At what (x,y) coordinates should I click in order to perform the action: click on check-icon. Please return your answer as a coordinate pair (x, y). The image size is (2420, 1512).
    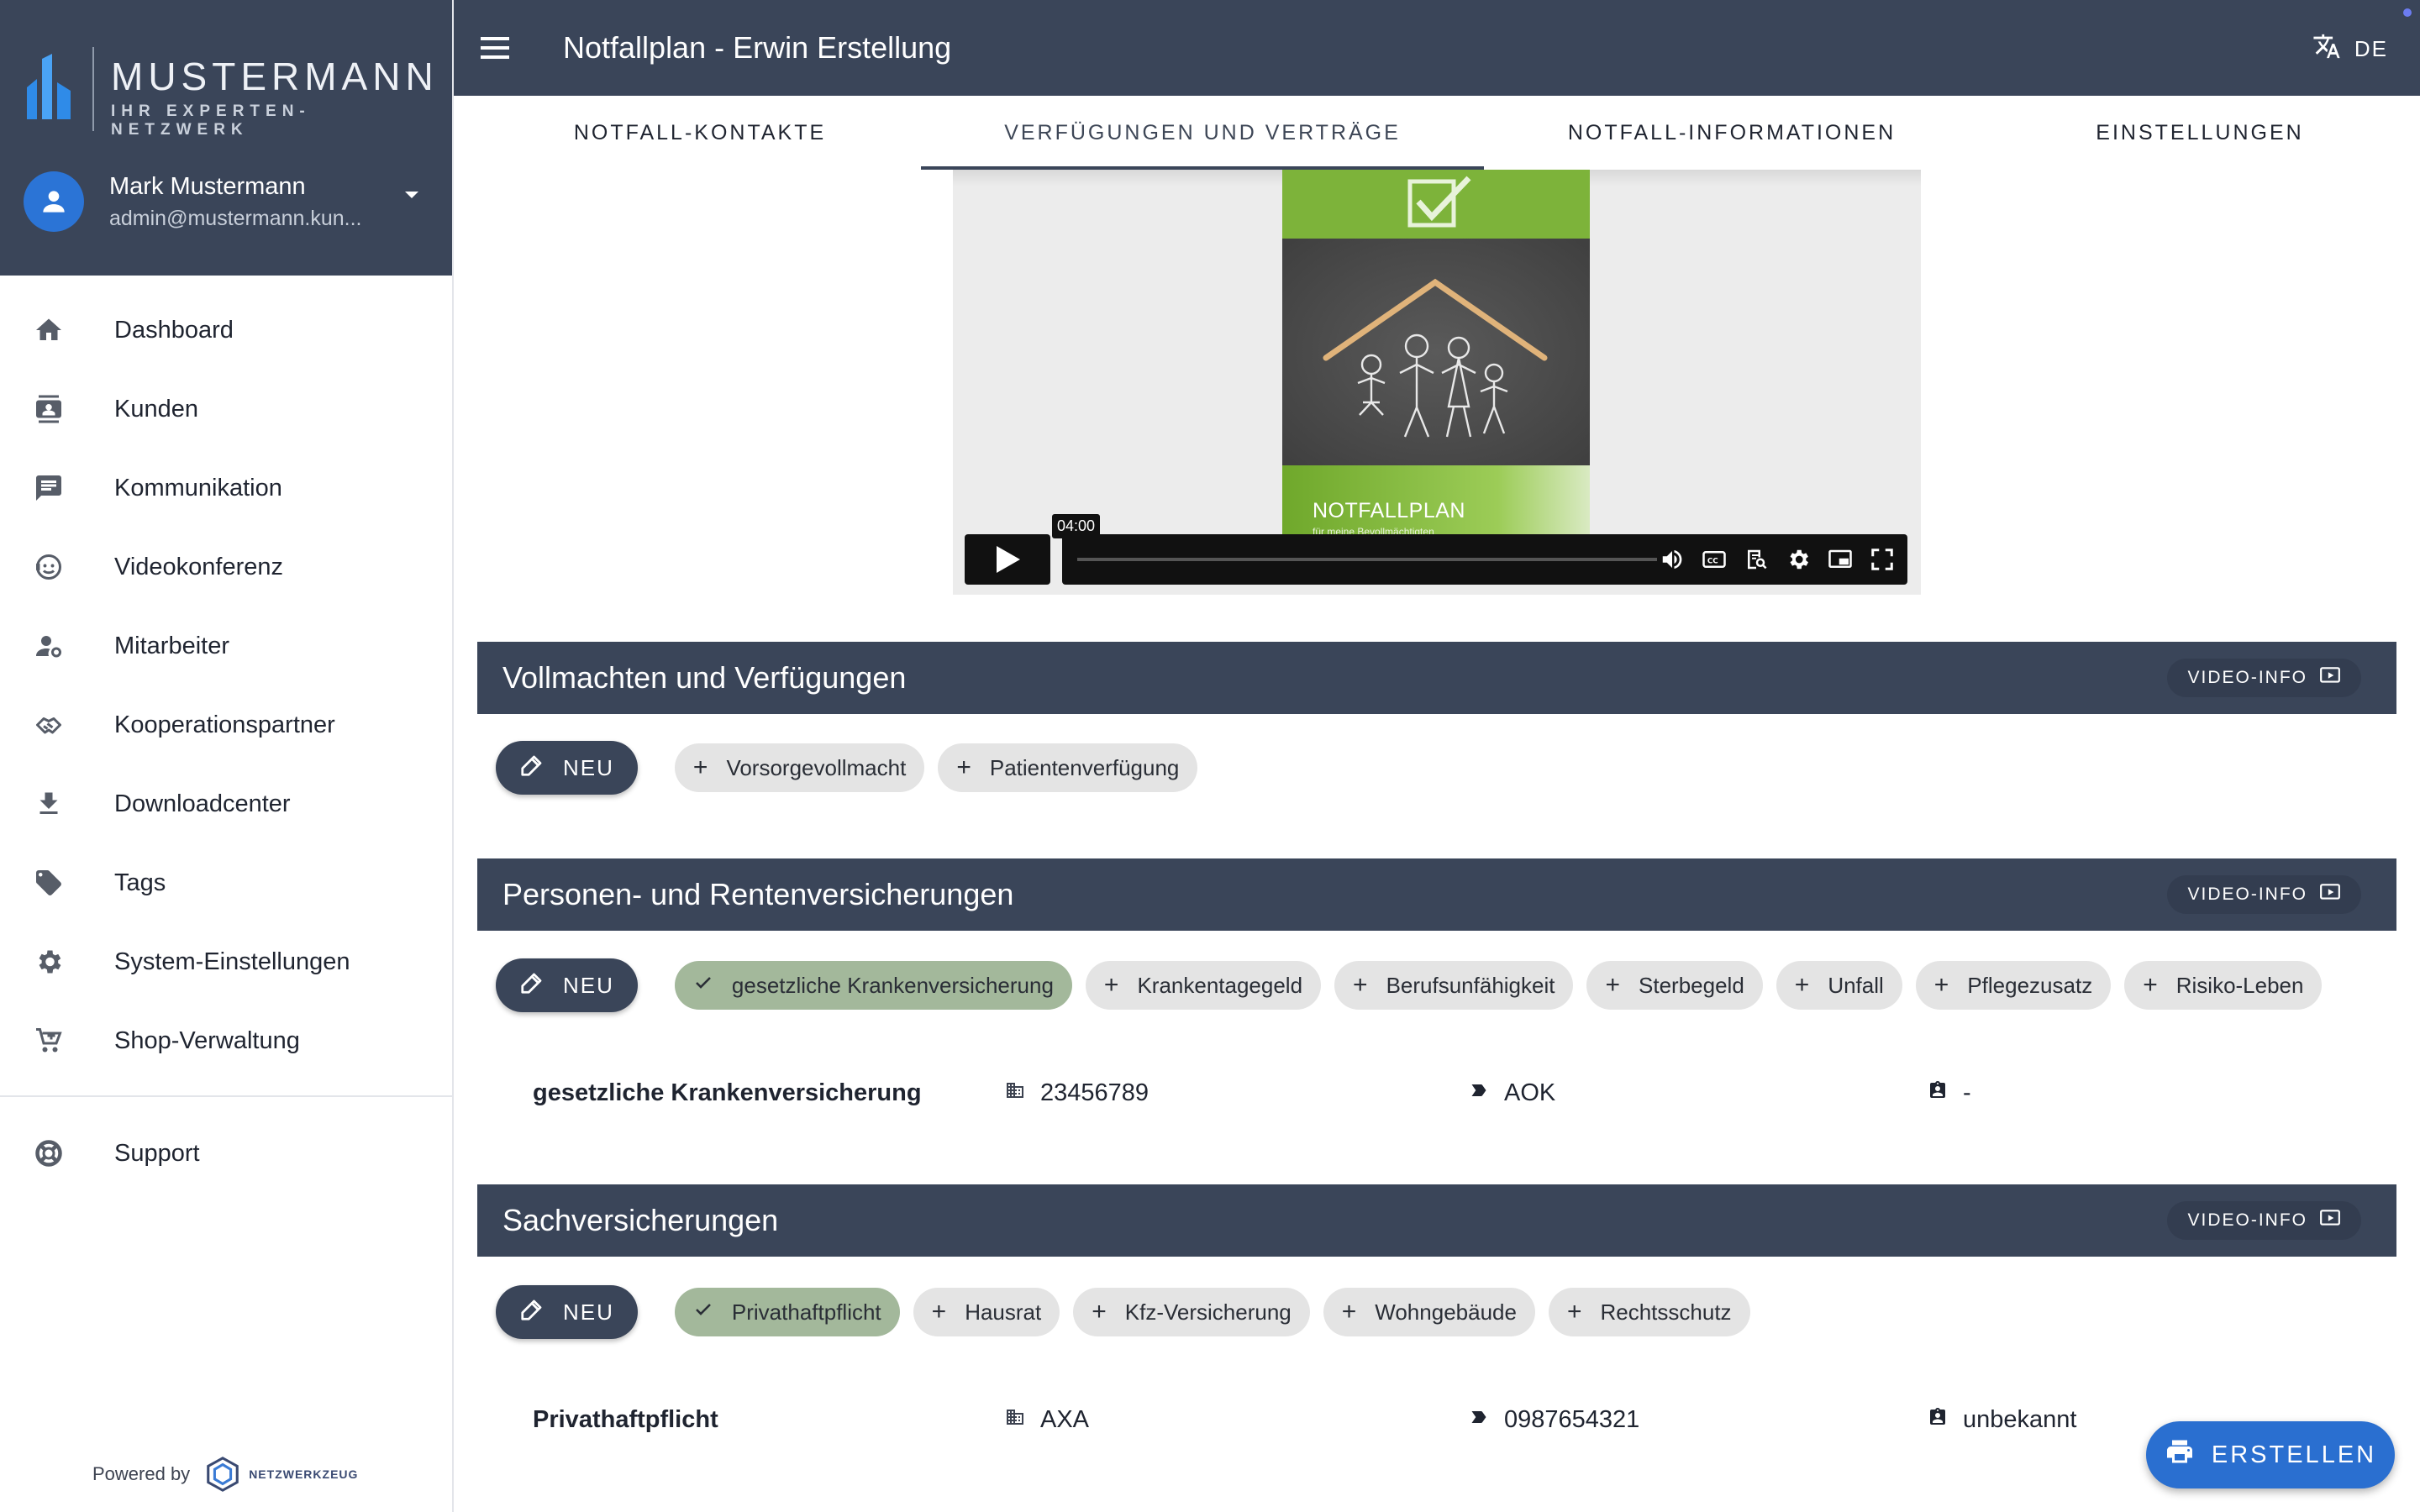
    Looking at the image, I should click on (703, 985).